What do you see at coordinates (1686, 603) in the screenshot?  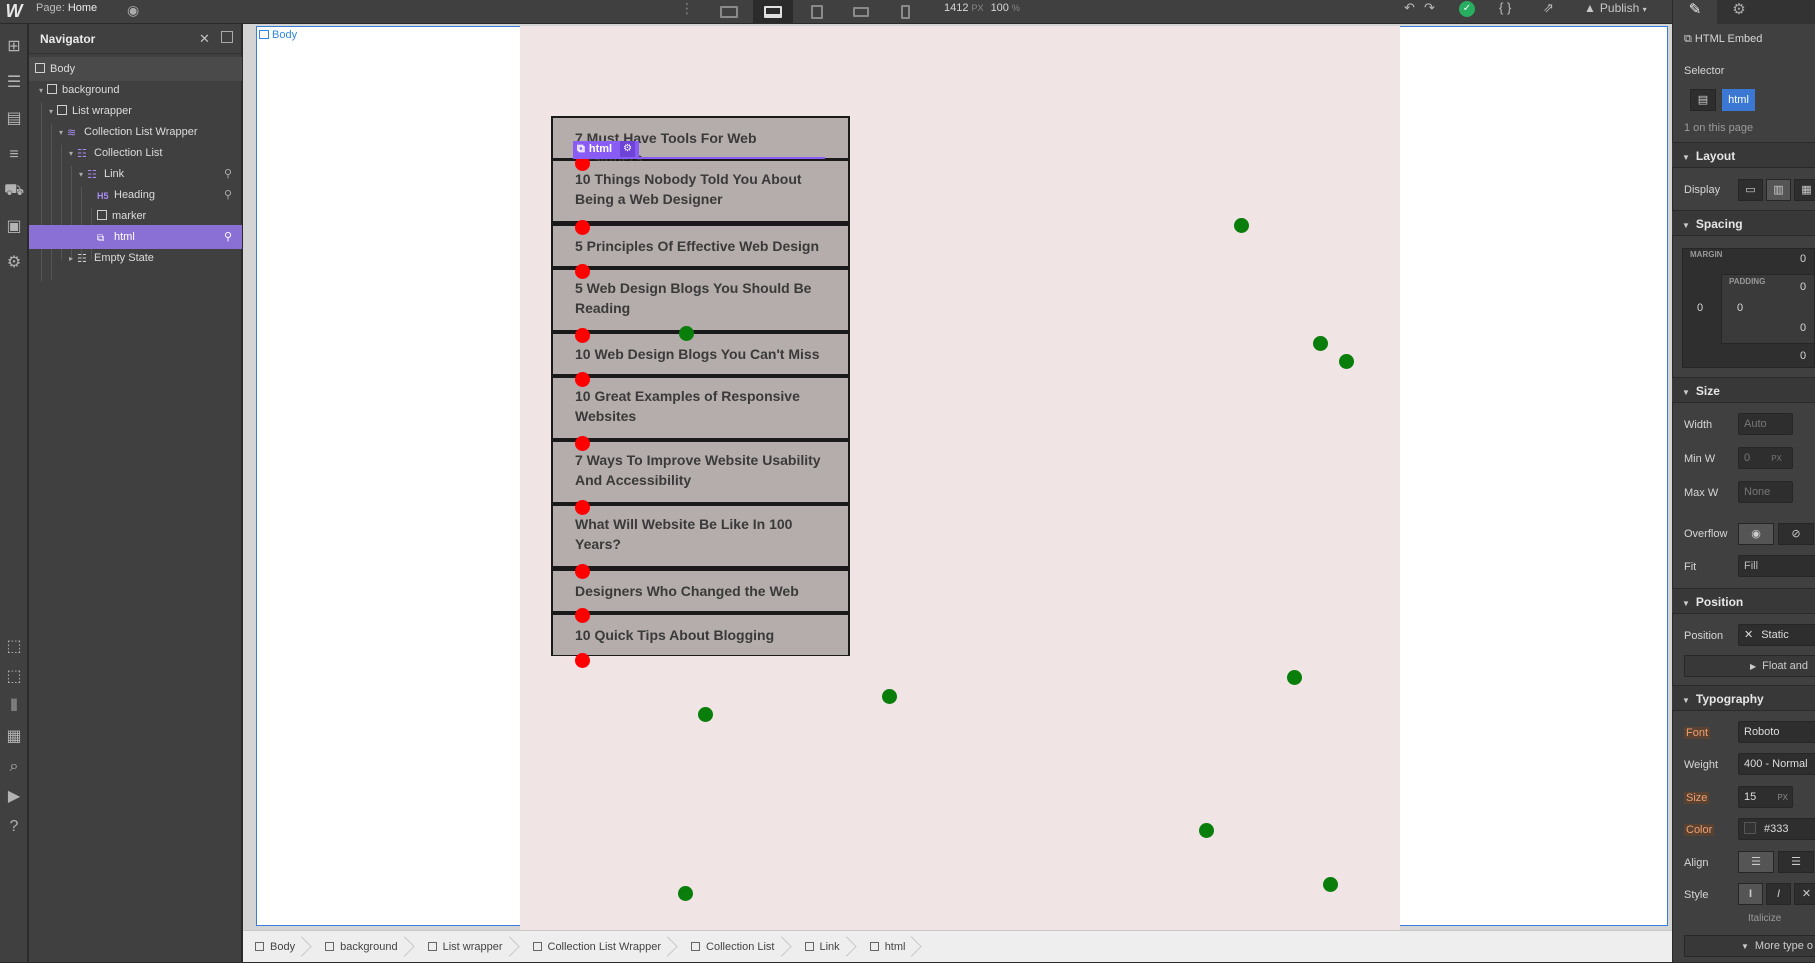 I see `caret-down-icon: ▼` at bounding box center [1686, 603].